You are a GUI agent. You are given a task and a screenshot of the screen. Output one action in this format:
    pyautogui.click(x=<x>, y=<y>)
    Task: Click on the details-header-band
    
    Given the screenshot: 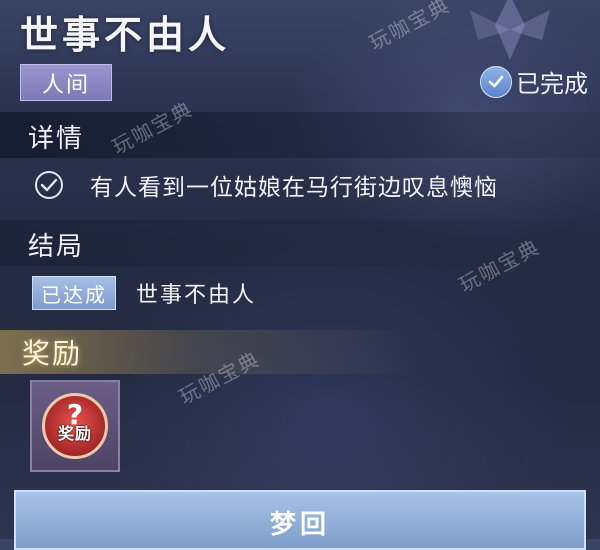 What is the action you would take?
    pyautogui.click(x=300, y=135)
    